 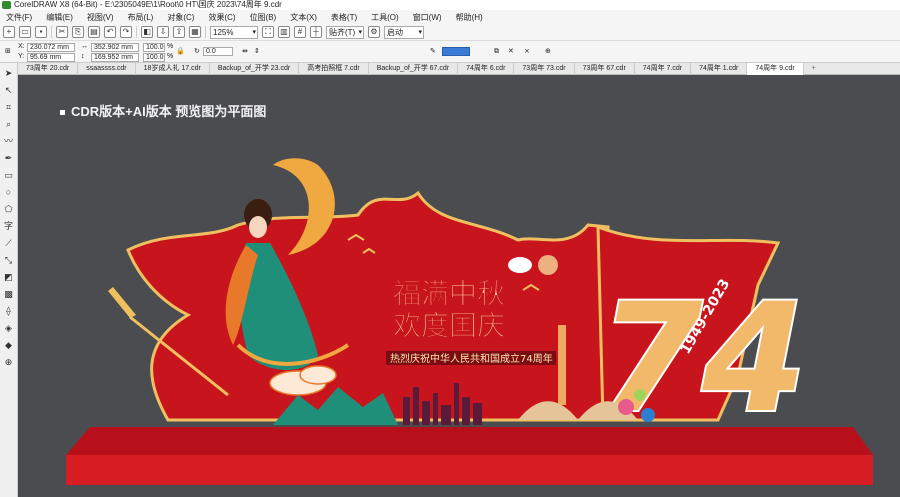 What do you see at coordinates (8, 209) in the screenshot?
I see `polygon-tool-icon: ⬠` at bounding box center [8, 209].